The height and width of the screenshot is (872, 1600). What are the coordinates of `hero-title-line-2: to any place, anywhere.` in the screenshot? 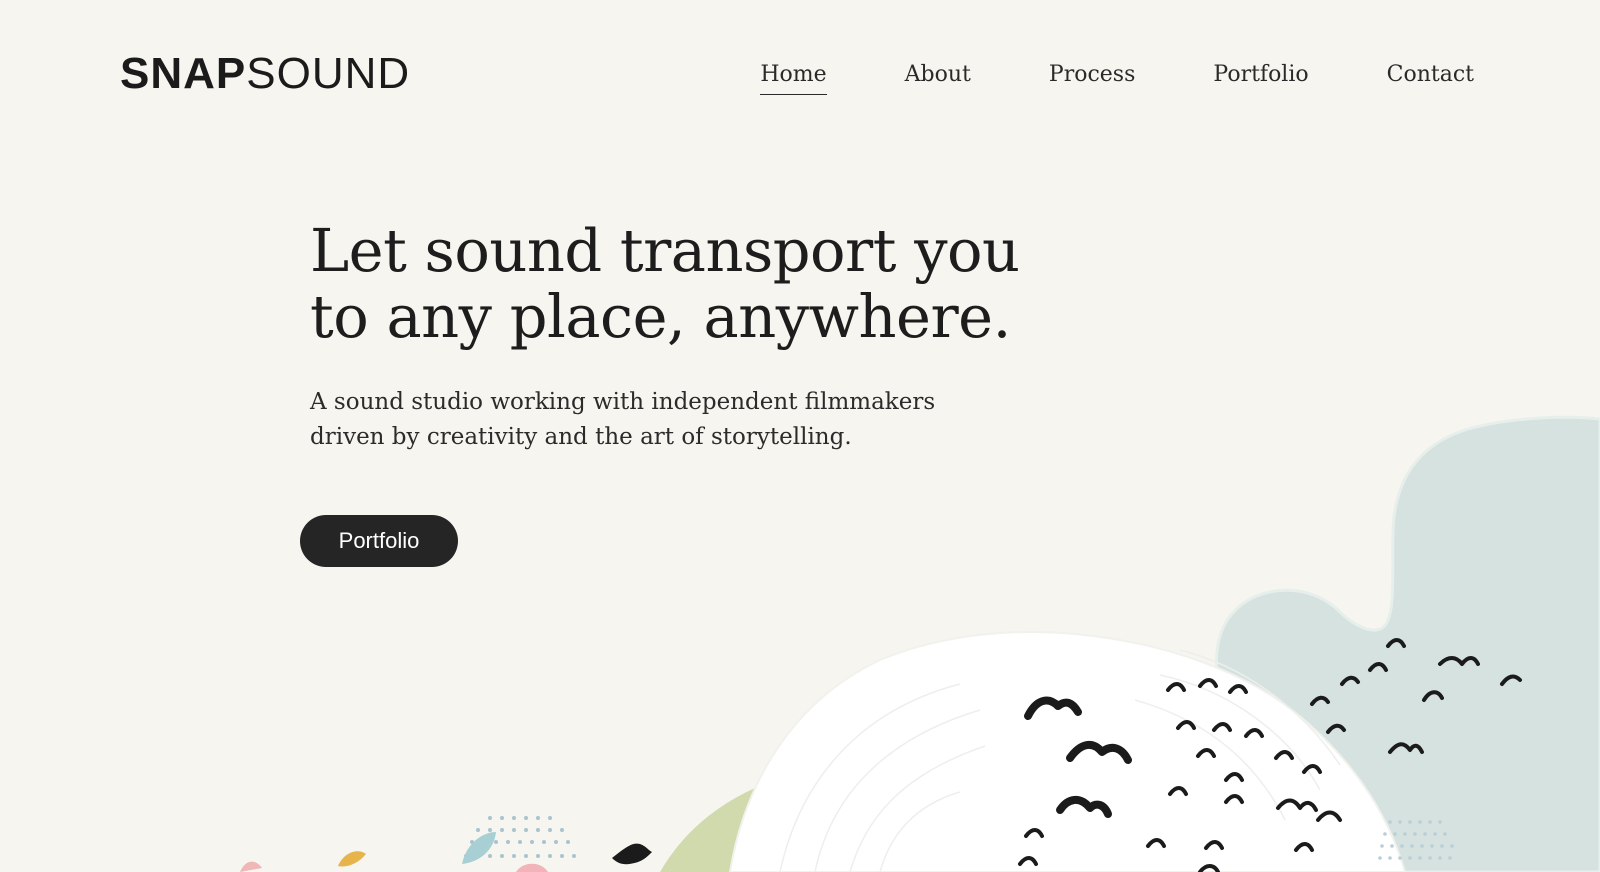 It's located at (660, 316).